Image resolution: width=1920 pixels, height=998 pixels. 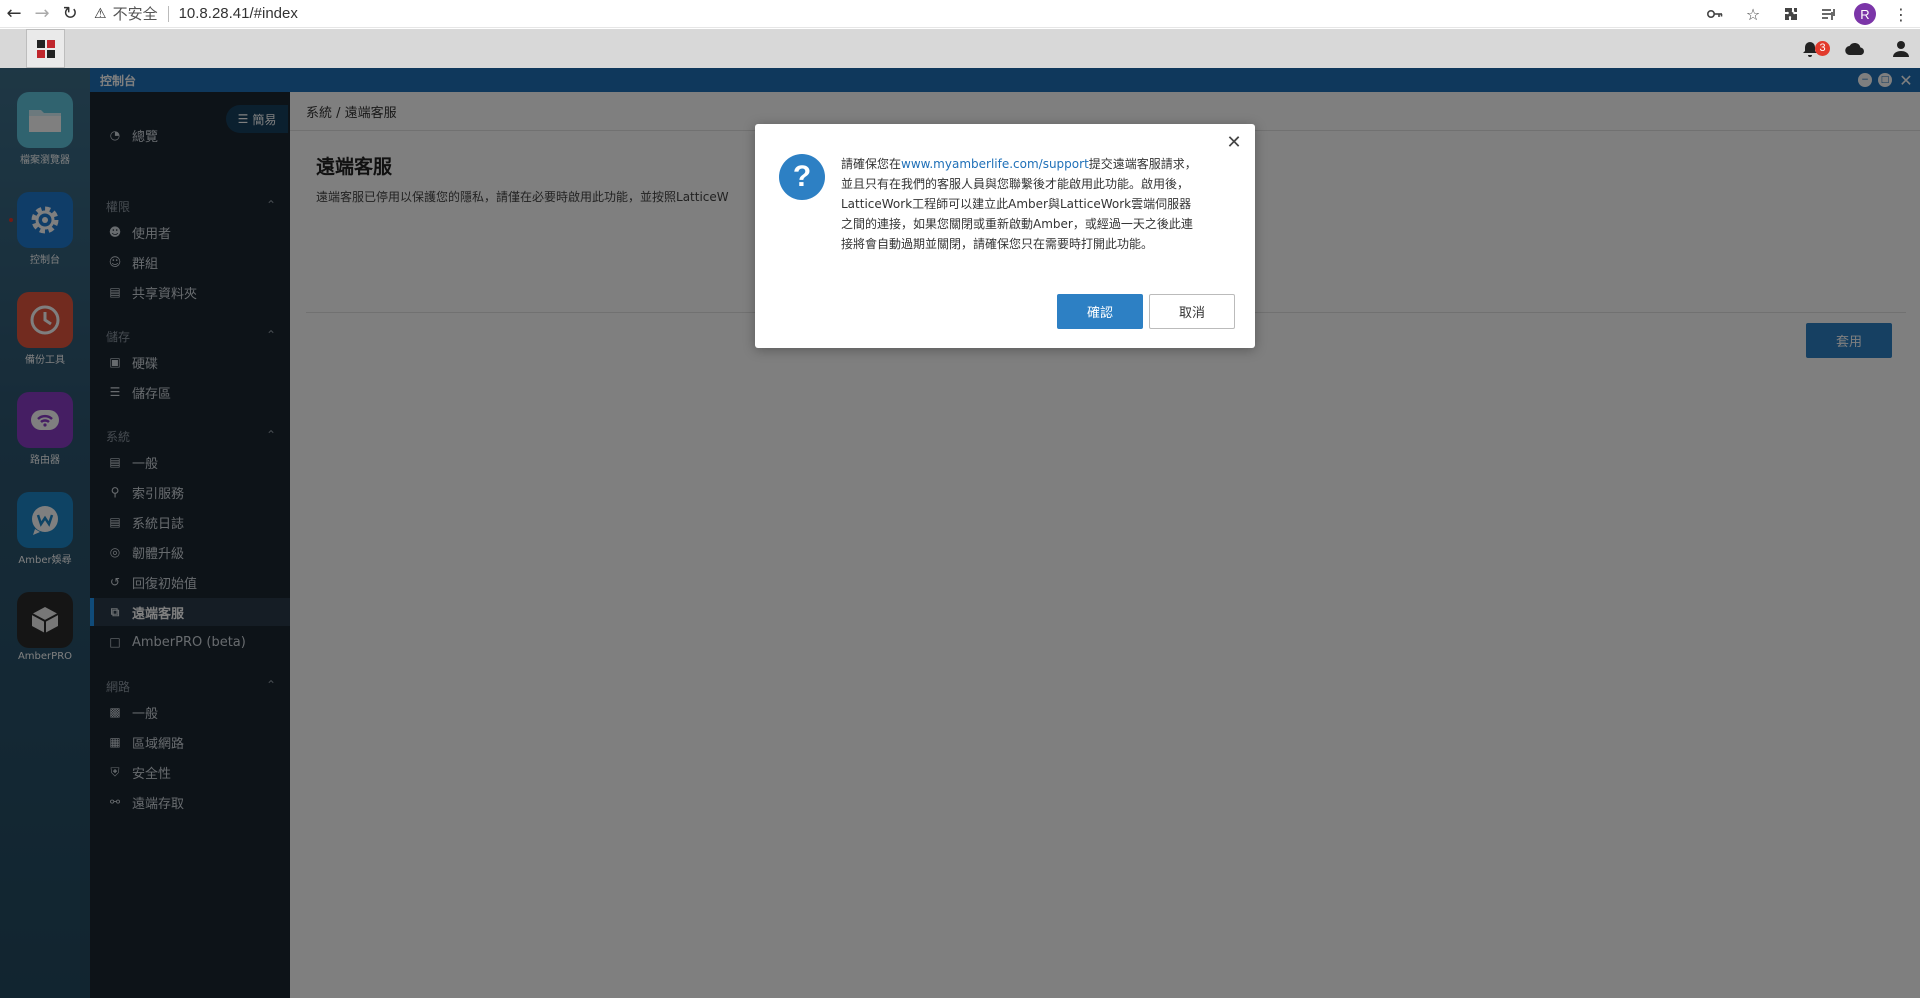 I want to click on forward-icon: →, so click(x=42, y=14).